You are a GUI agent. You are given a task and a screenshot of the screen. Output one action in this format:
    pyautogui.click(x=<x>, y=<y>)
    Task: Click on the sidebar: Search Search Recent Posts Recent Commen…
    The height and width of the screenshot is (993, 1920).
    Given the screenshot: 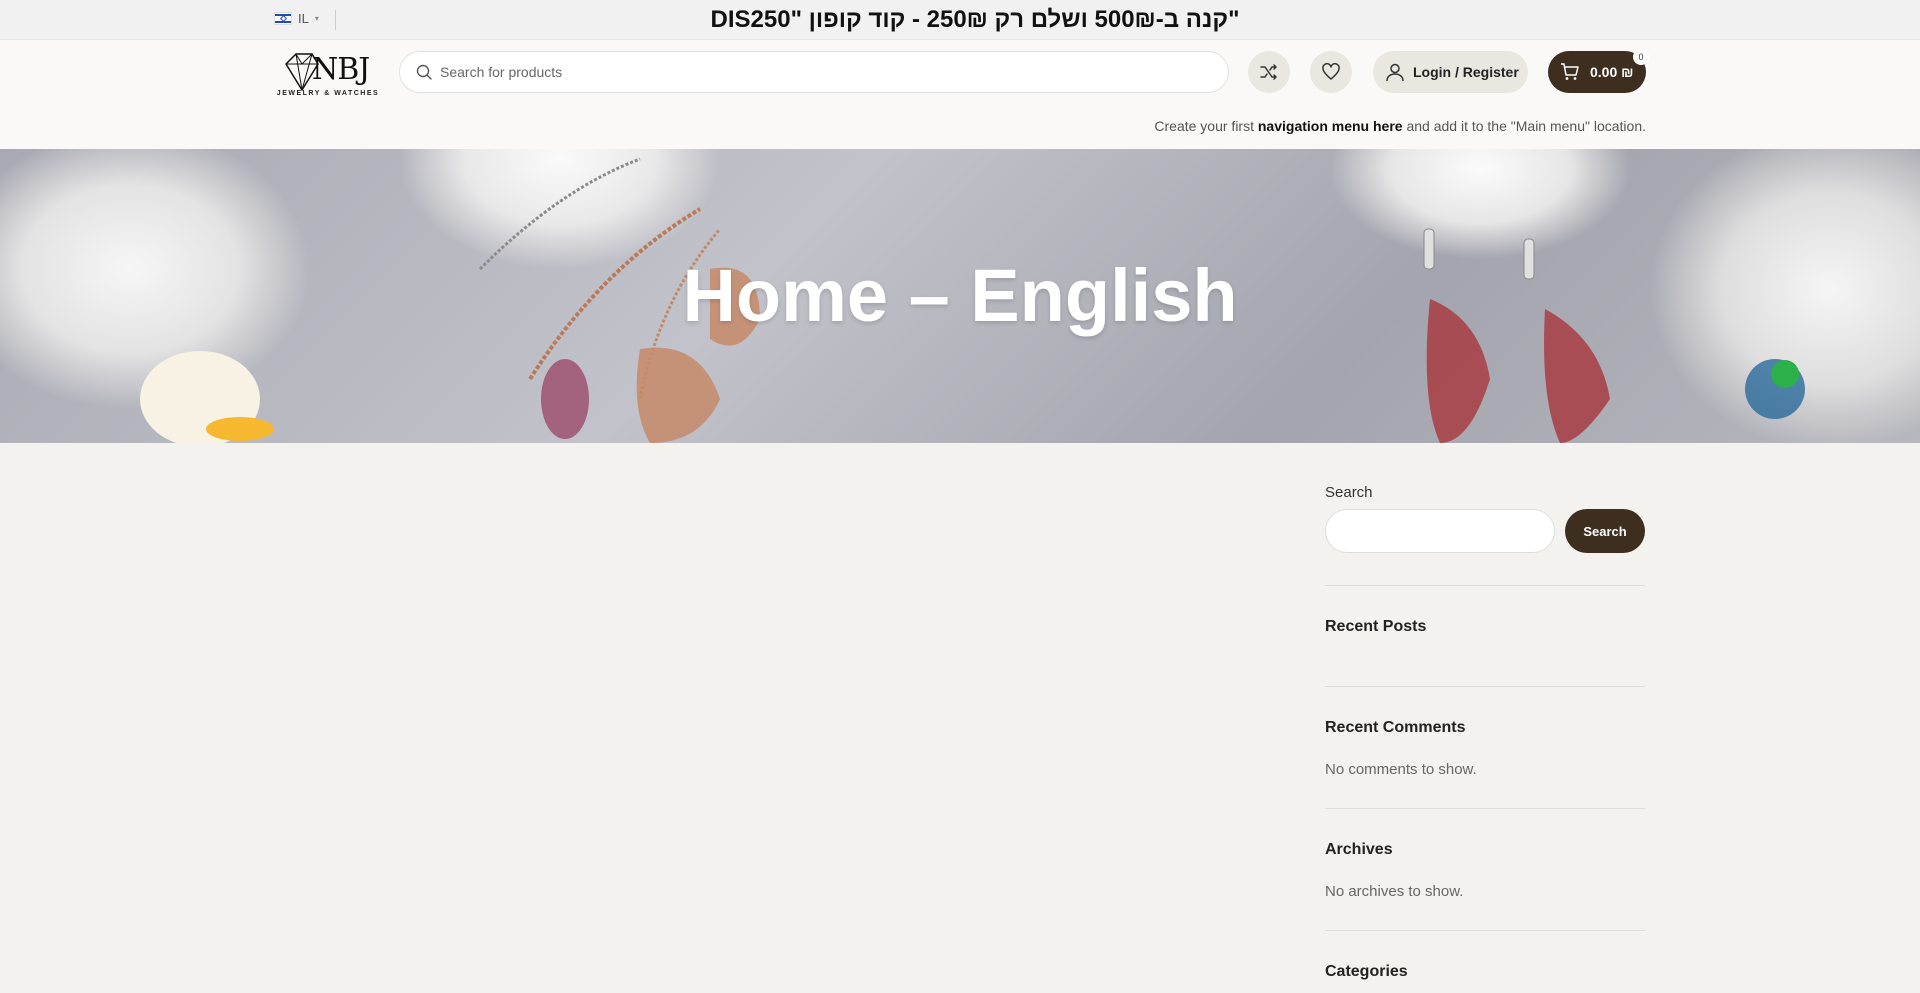 What is the action you would take?
    pyautogui.click(x=1485, y=732)
    